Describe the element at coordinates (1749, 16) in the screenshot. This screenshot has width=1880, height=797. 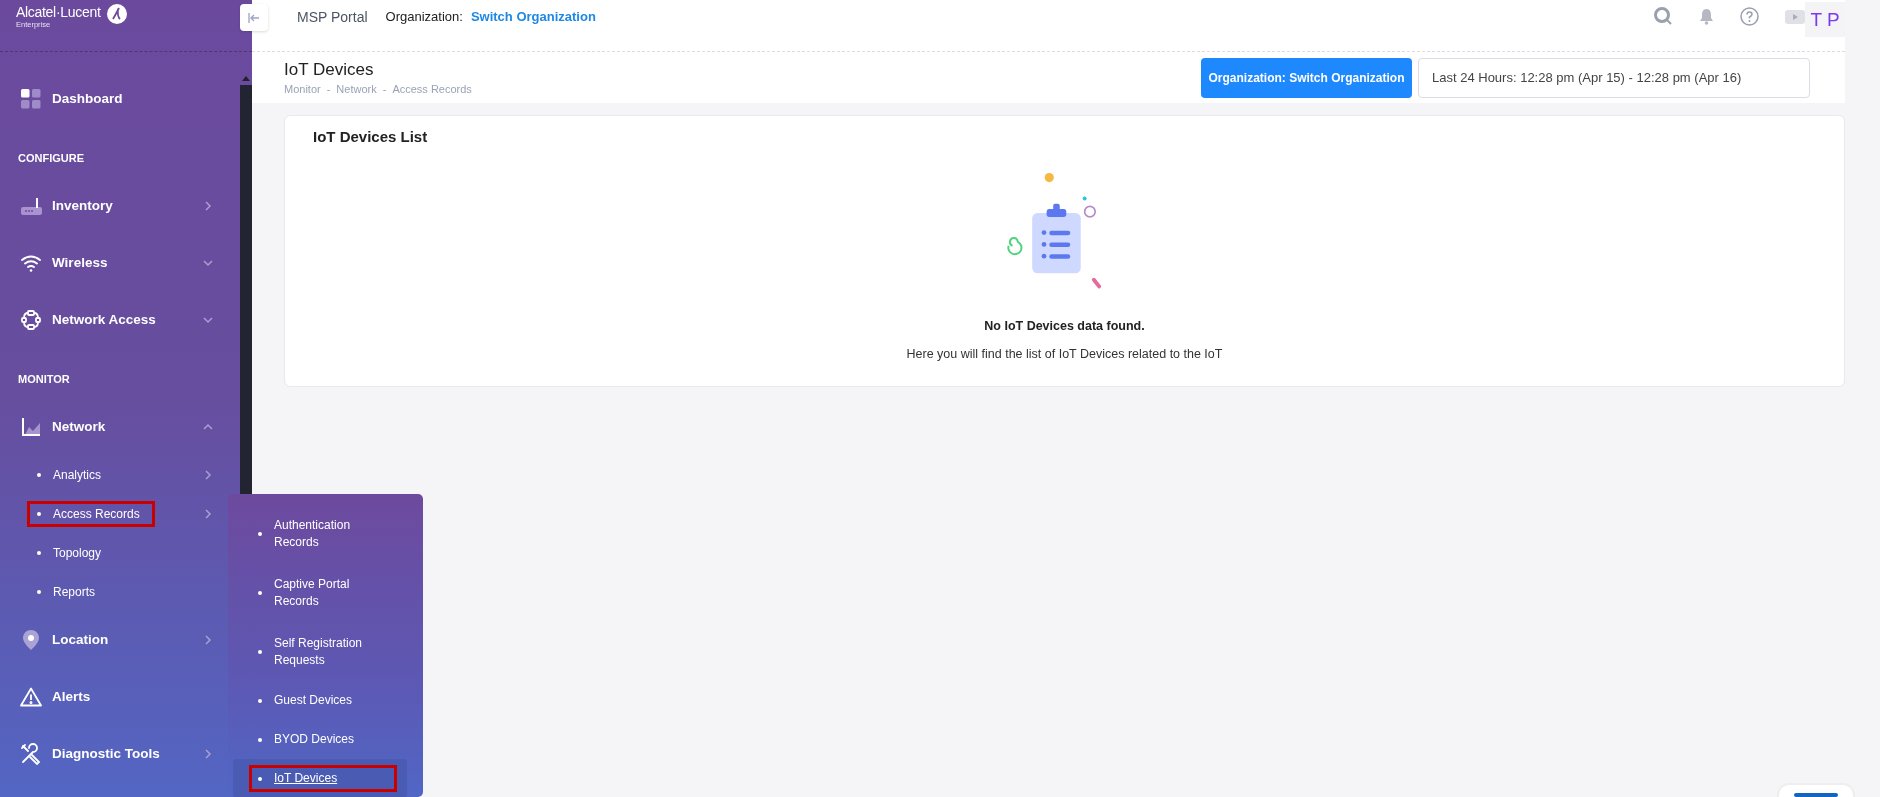
I see `help-icon` at that location.